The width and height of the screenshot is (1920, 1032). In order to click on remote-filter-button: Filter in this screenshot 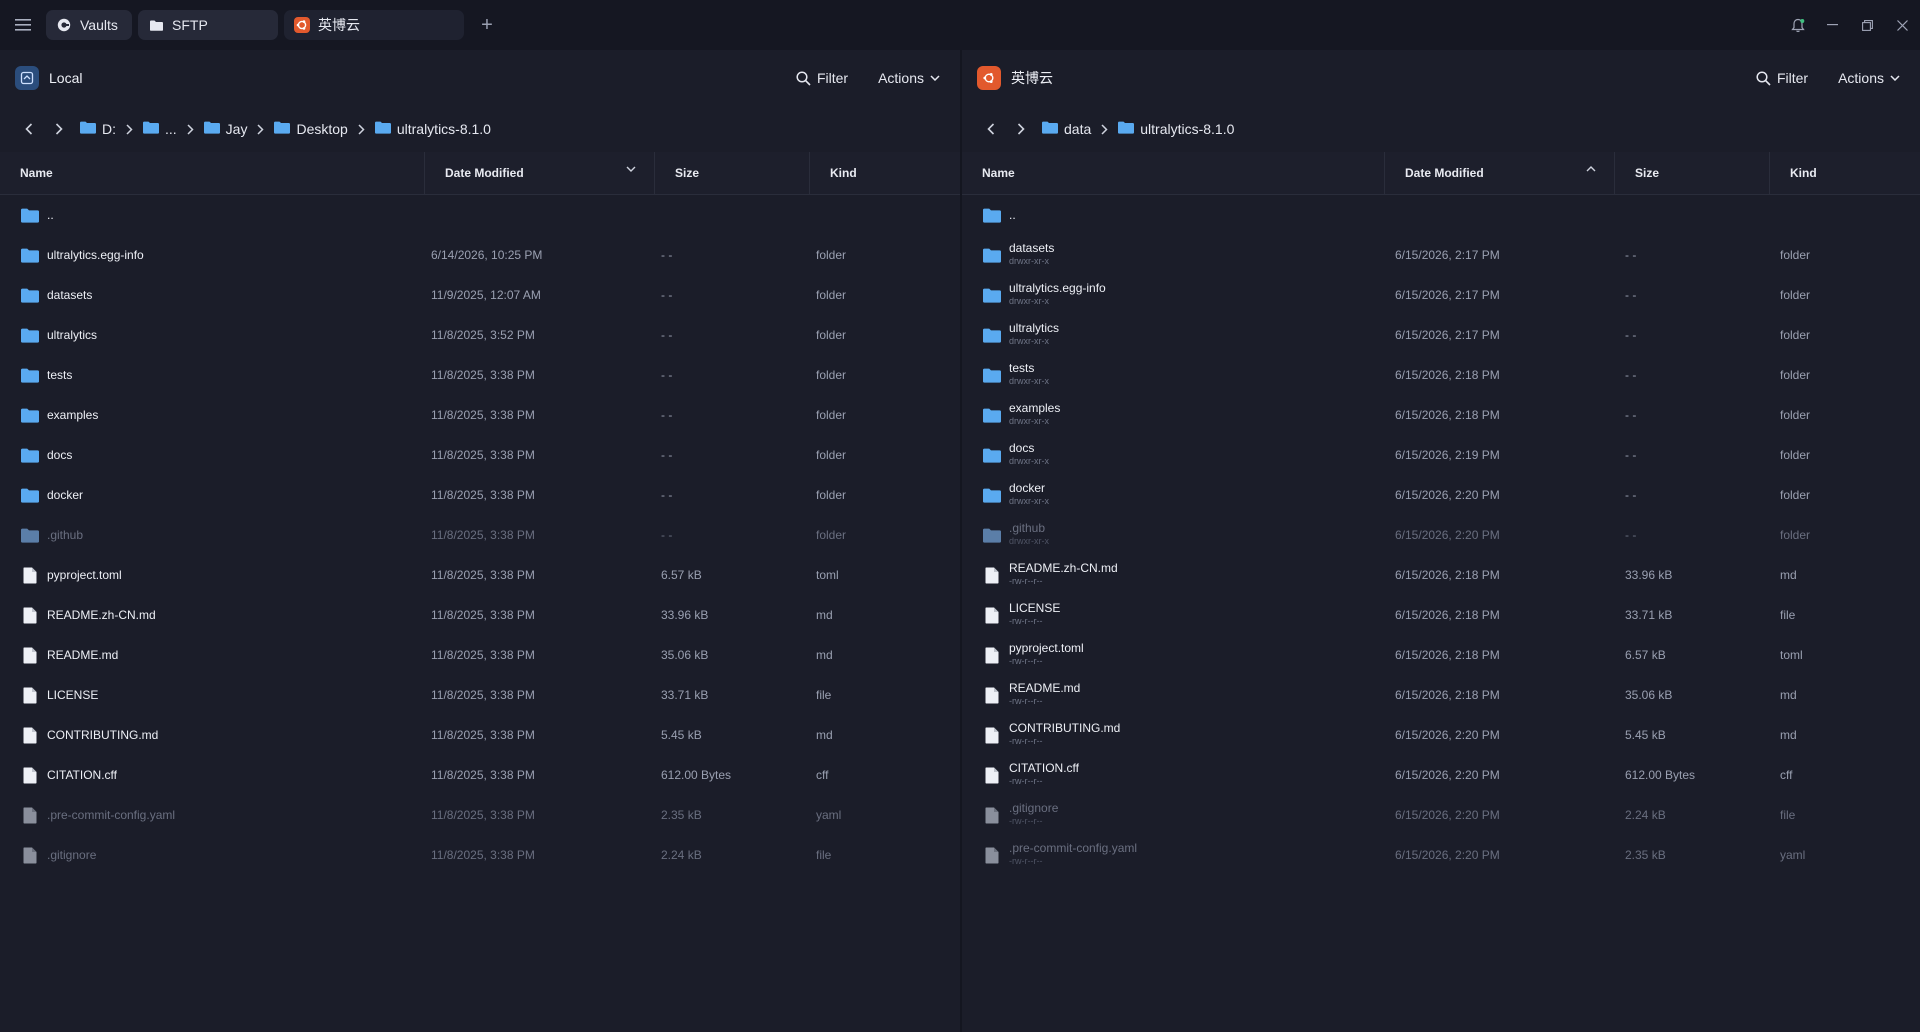, I will do `click(1782, 78)`.